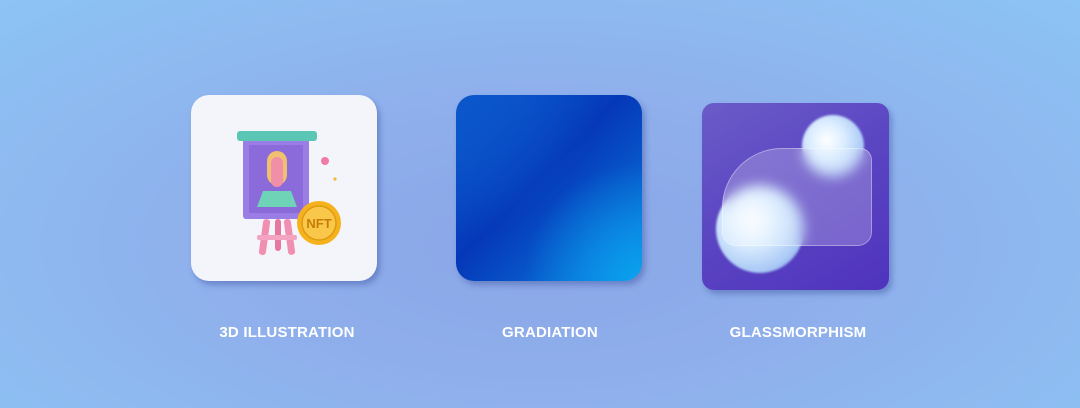 The width and height of the screenshot is (1080, 408). What do you see at coordinates (798, 332) in the screenshot?
I see `label-glassmorphism: GLASSMORPHISM` at bounding box center [798, 332].